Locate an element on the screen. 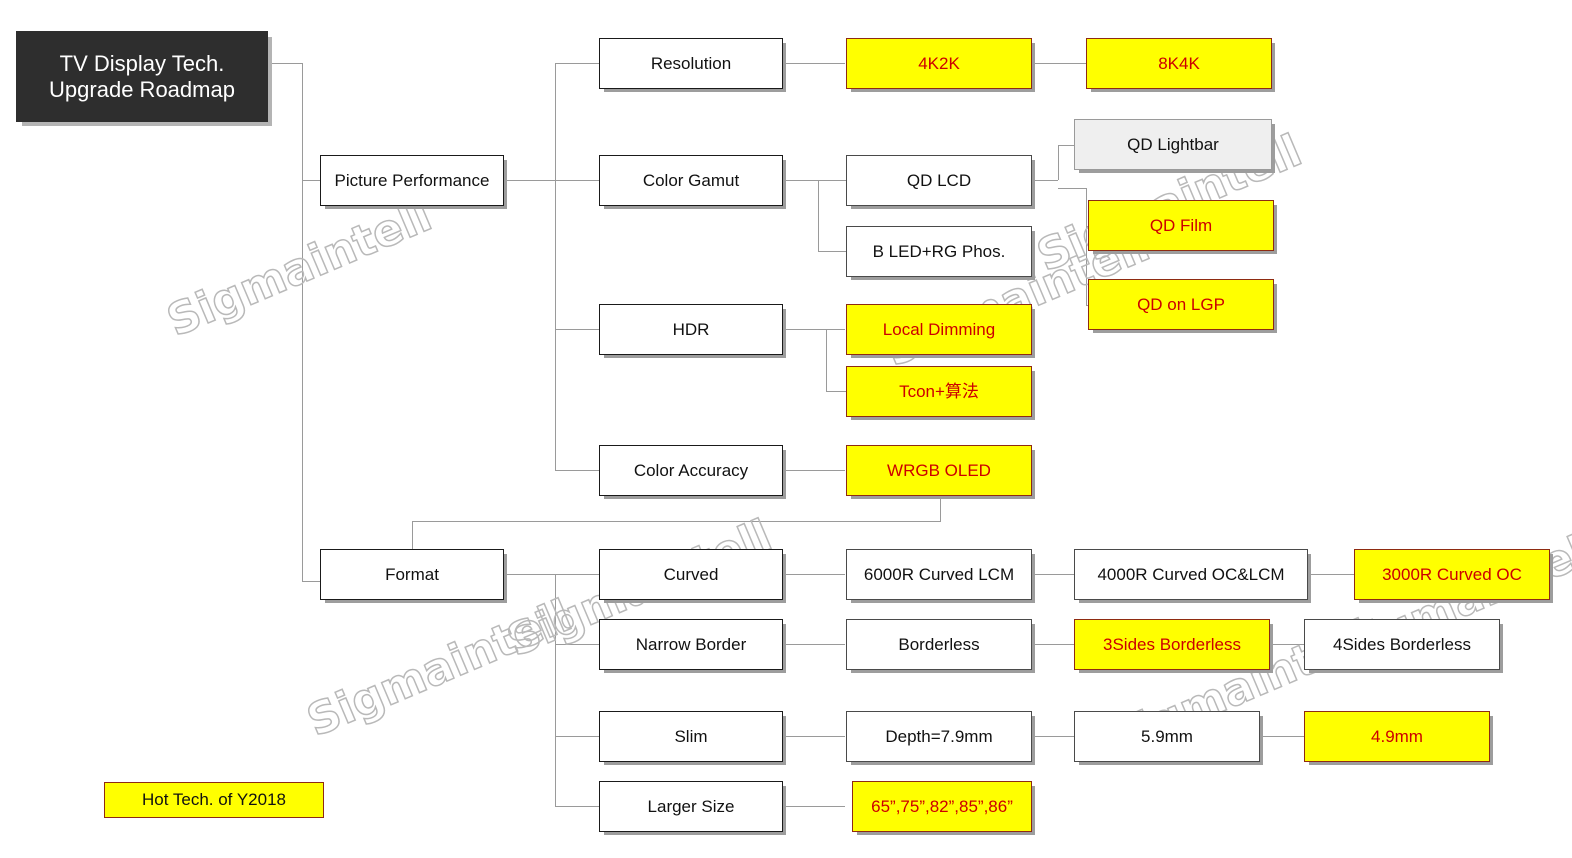 The image size is (1572, 858). connector-gamut-bled is located at coordinates (832, 251).